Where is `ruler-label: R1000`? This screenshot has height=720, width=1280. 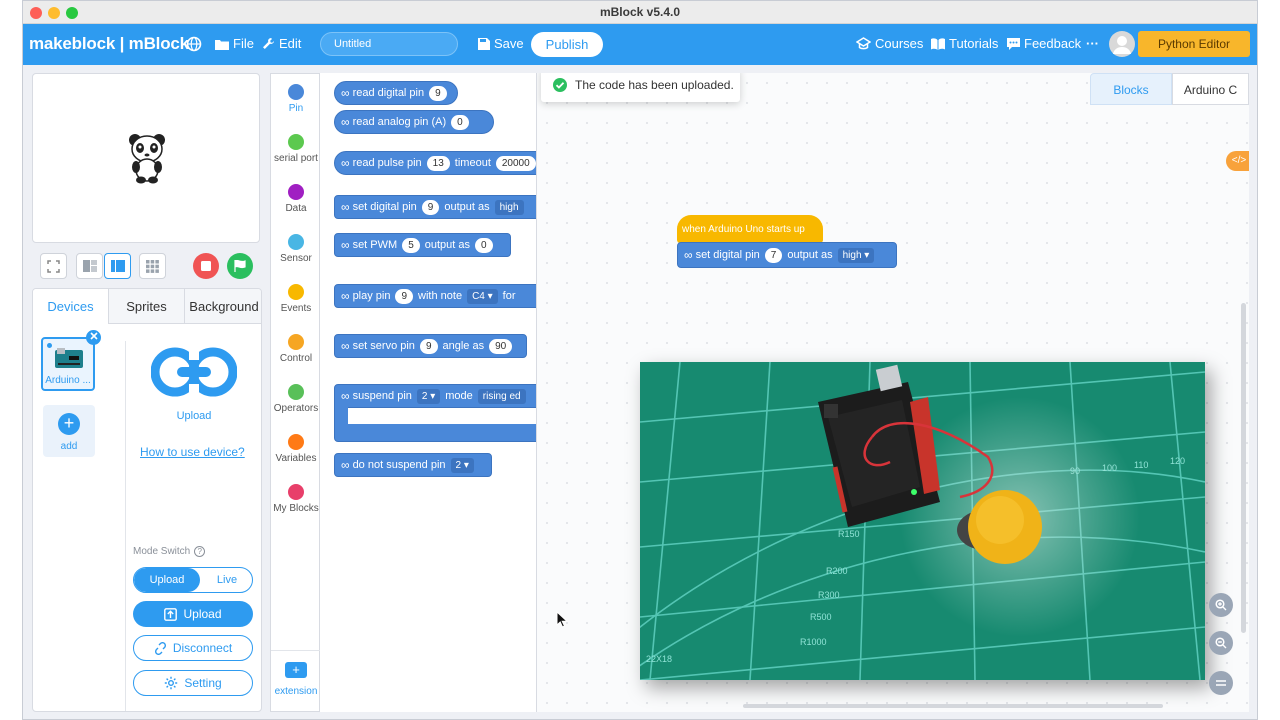 ruler-label: R1000 is located at coordinates (813, 642).